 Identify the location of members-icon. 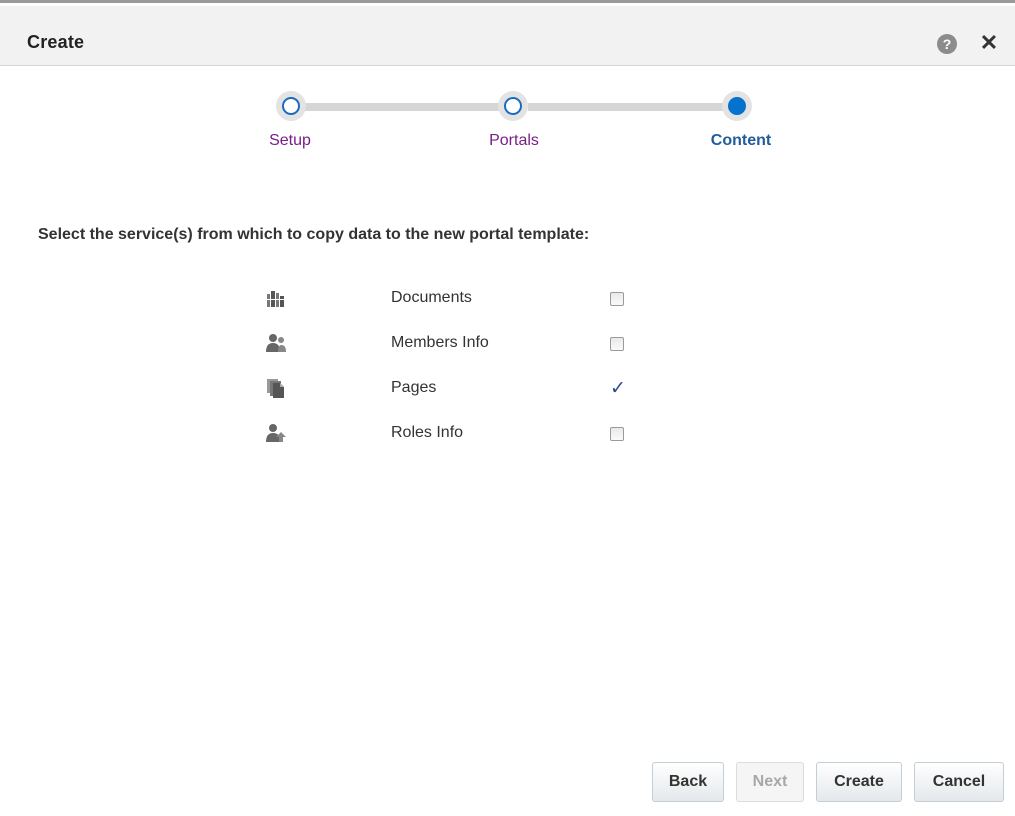
(276, 343).